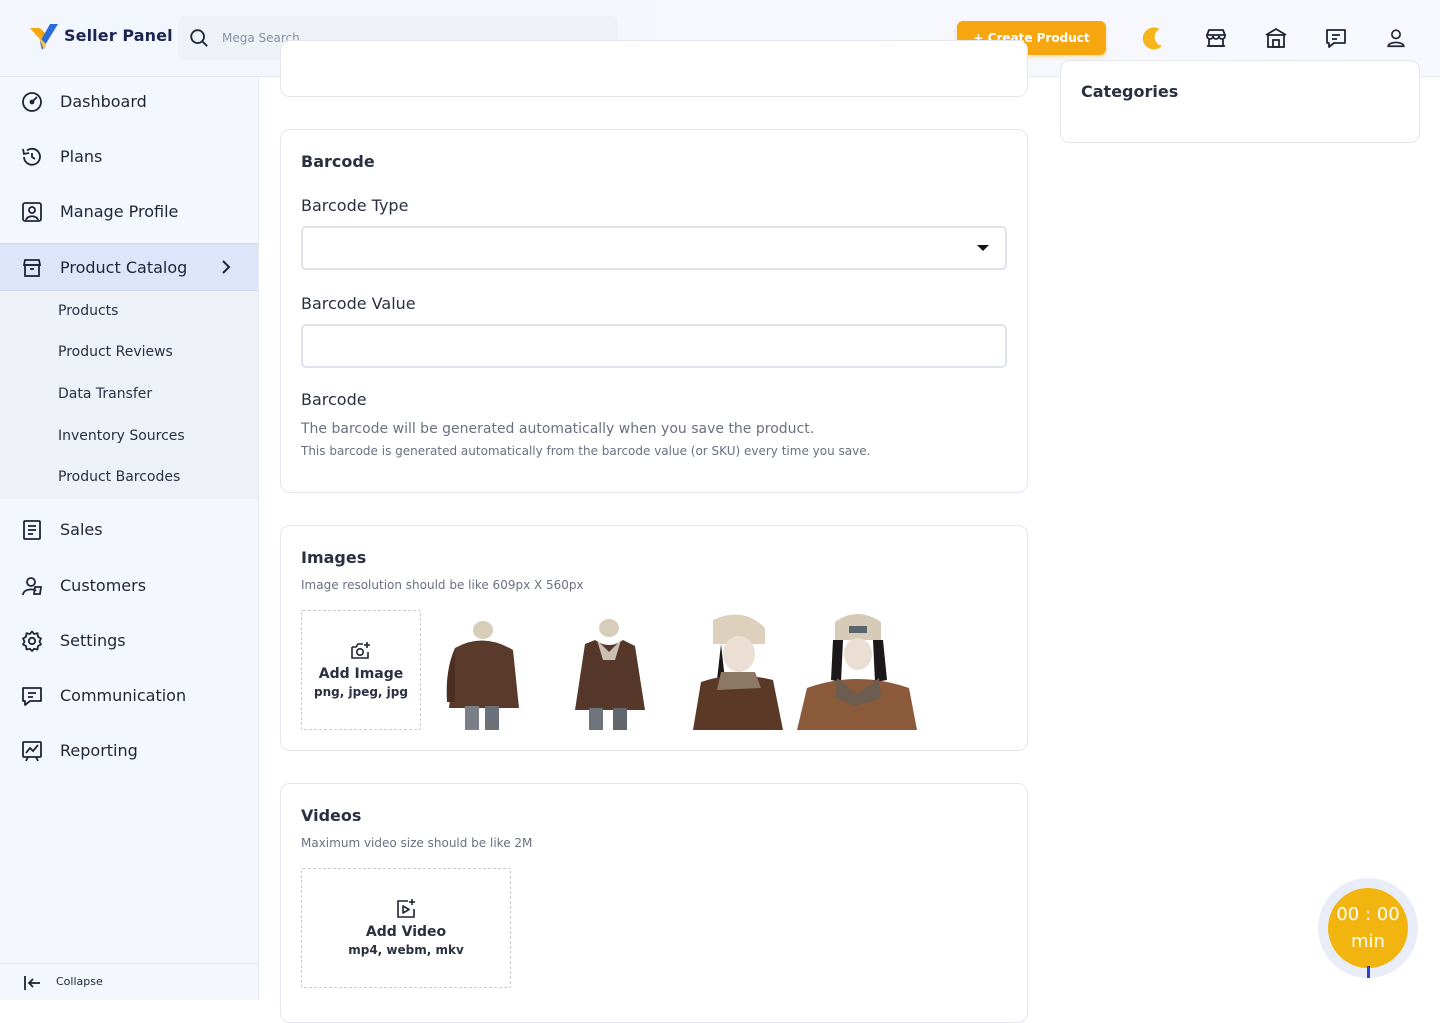 This screenshot has width=1440, height=1023. I want to click on history-icon, so click(31, 156).